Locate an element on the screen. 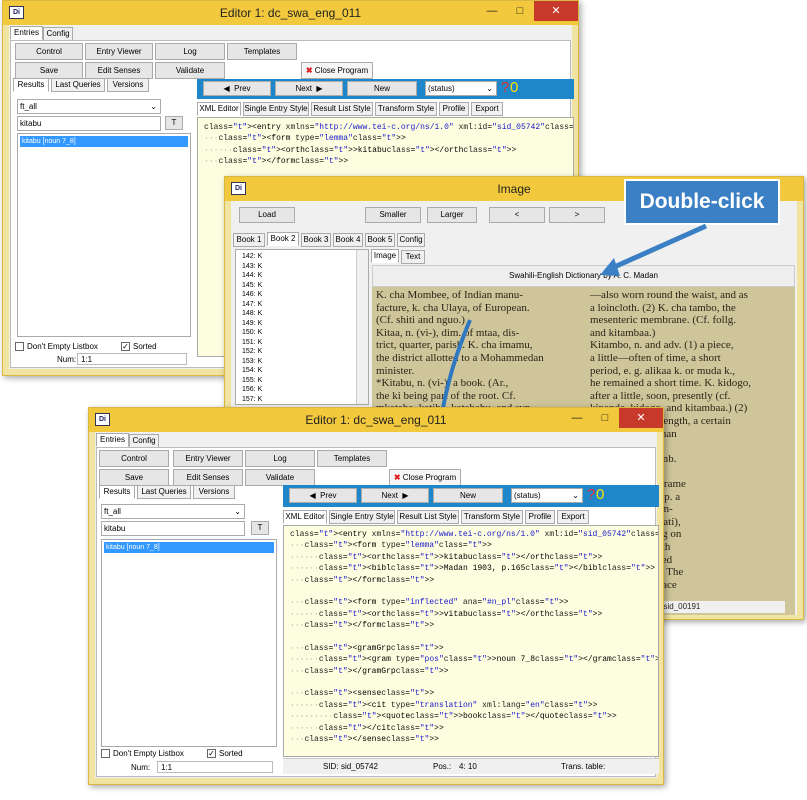 The height and width of the screenshot is (800, 807). close-program-button: ✖ Close Program is located at coordinates (425, 477).